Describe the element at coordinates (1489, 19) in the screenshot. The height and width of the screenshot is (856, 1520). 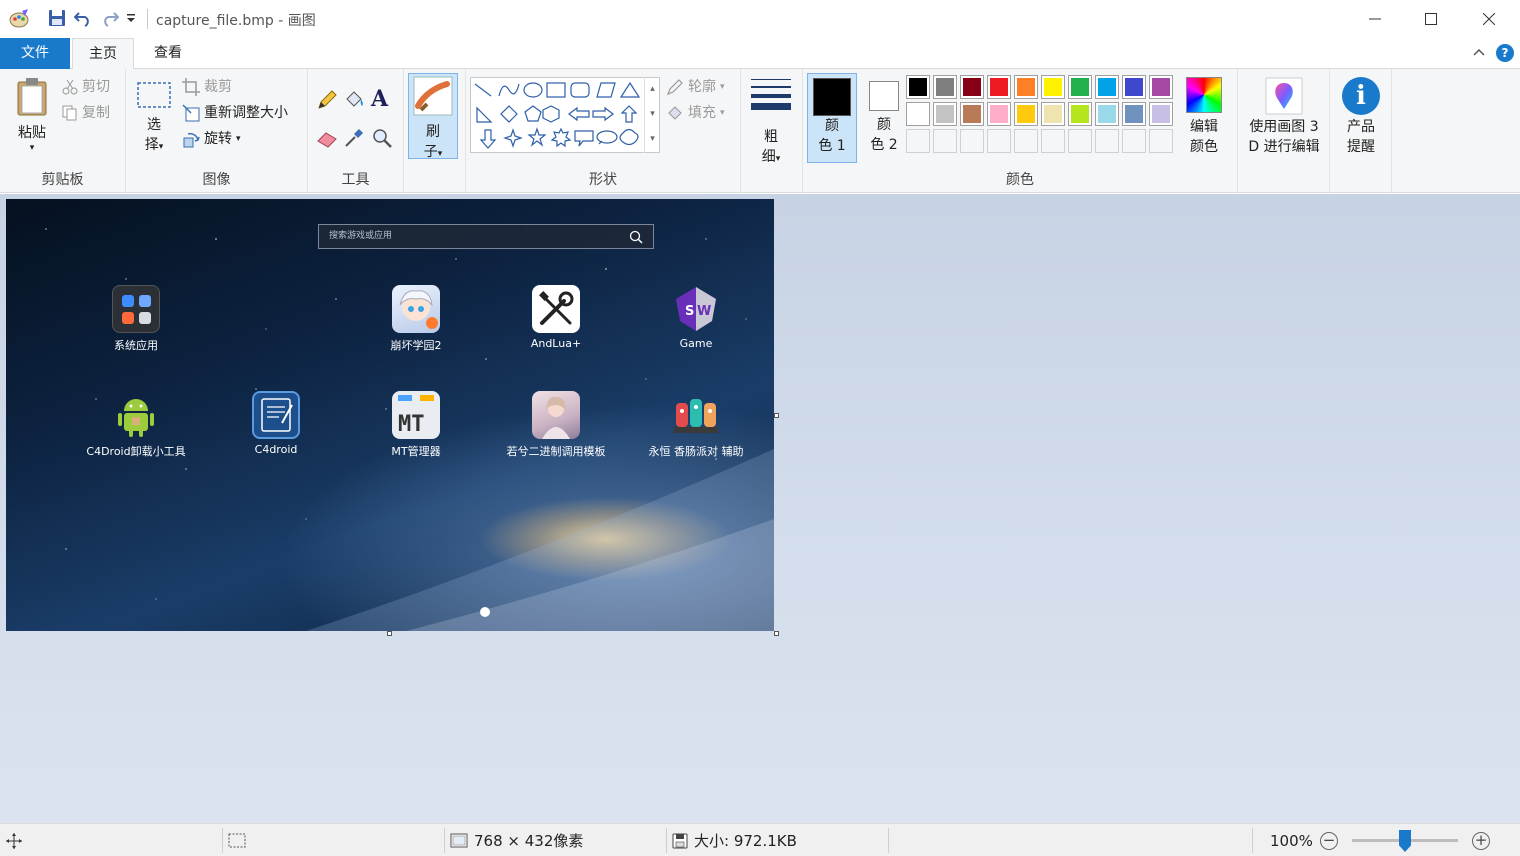
I see `close-button` at that location.